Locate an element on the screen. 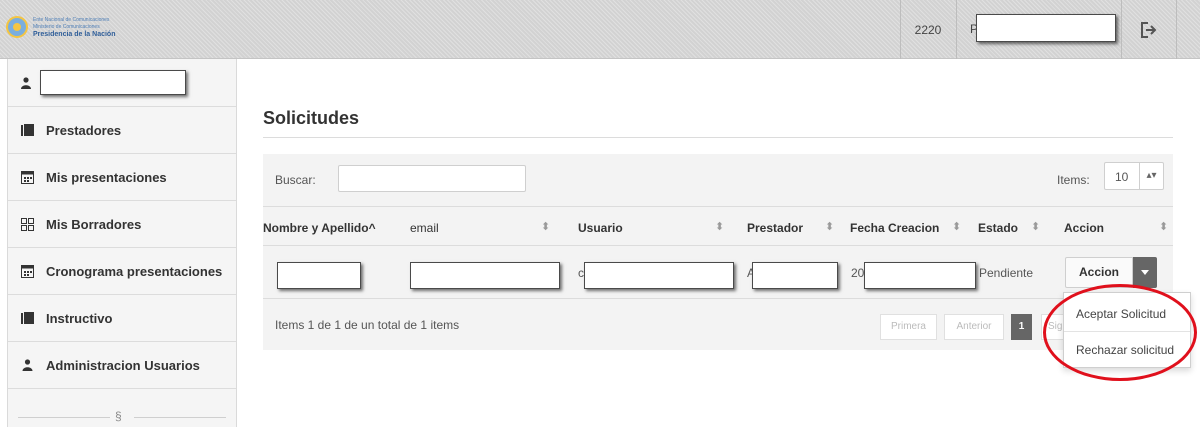 This screenshot has width=1200, height=427. column-header-nombre: Nombre y Apellido^ is located at coordinates (319, 228).